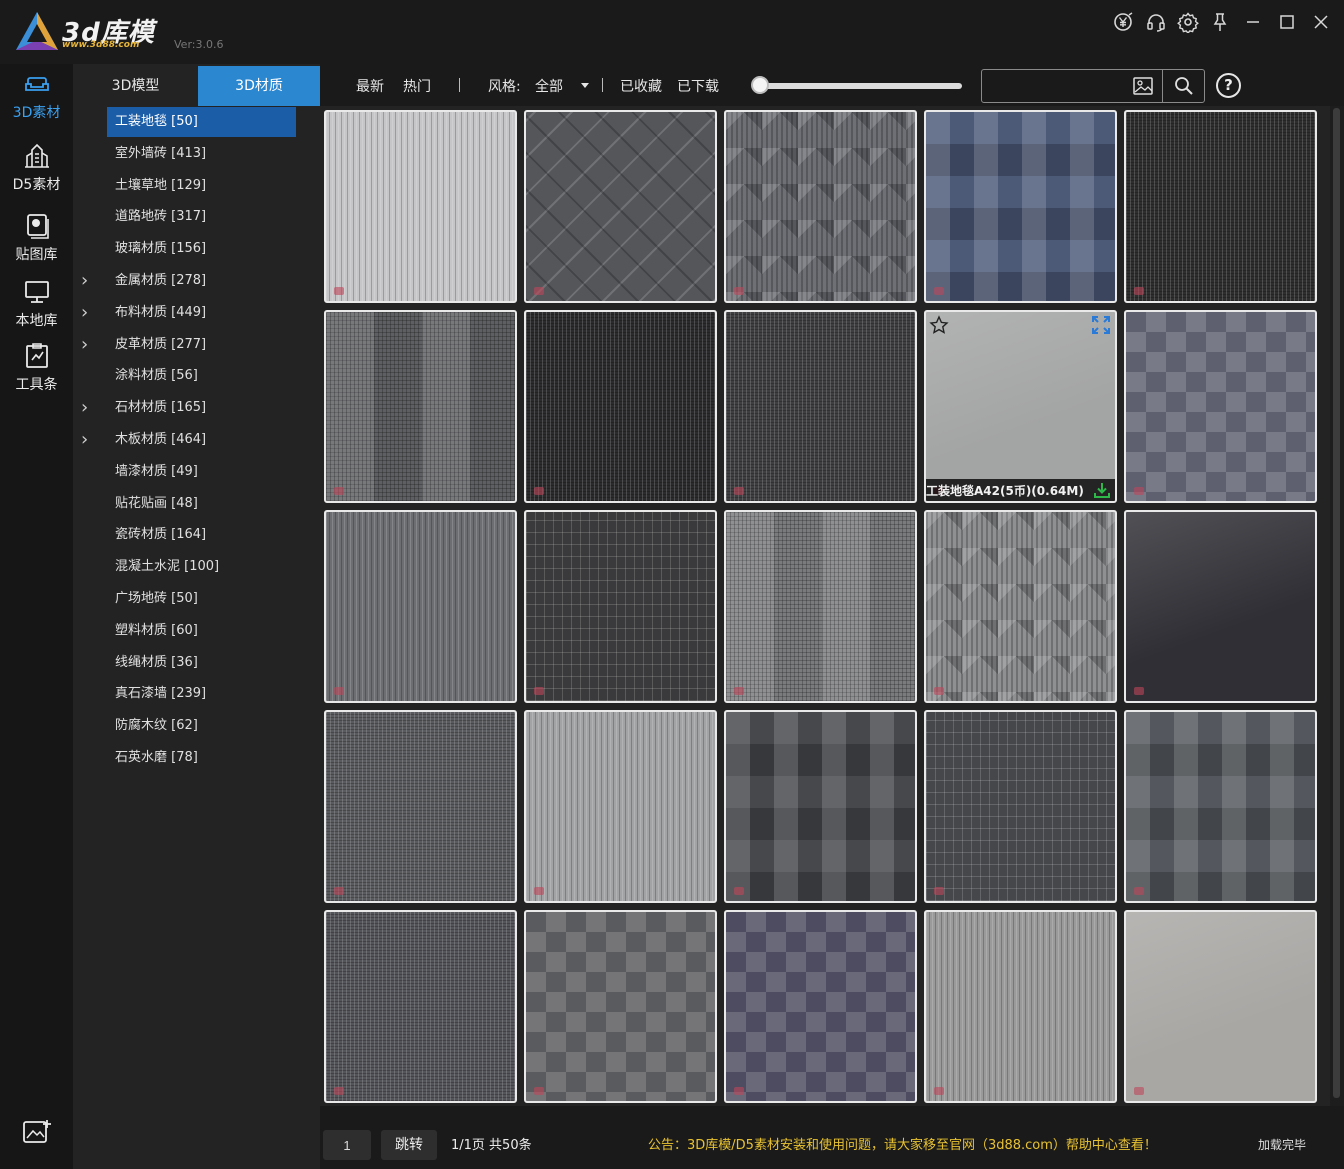 Image resolution: width=1344 pixels, height=1169 pixels. Describe the element at coordinates (161, 249) in the screenshot. I see `category-label: 玻璃材质 [156]` at that location.